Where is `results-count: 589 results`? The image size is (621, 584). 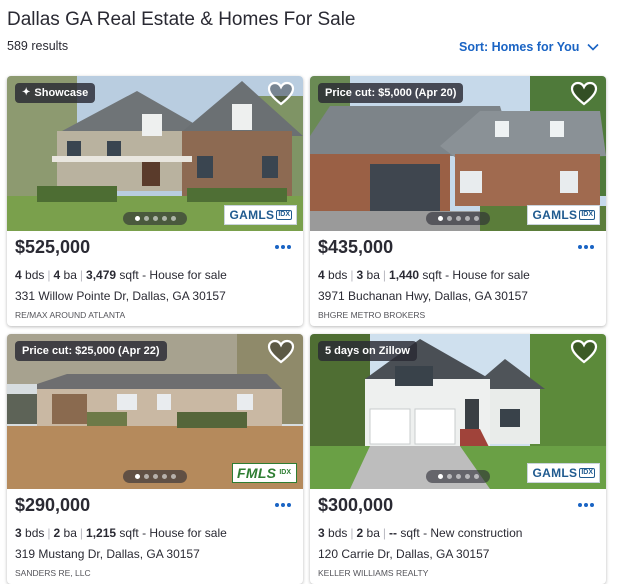
results-count: 589 results is located at coordinates (38, 46).